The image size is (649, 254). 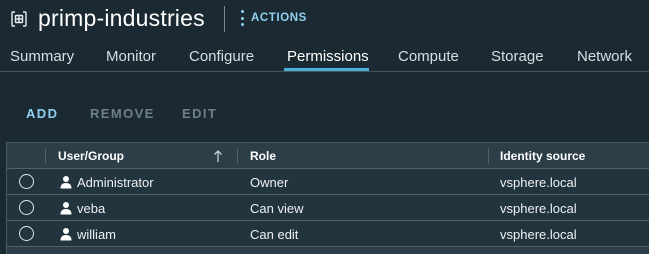 I want to click on object-header: primp-industries ACTIONS, so click(x=324, y=19).